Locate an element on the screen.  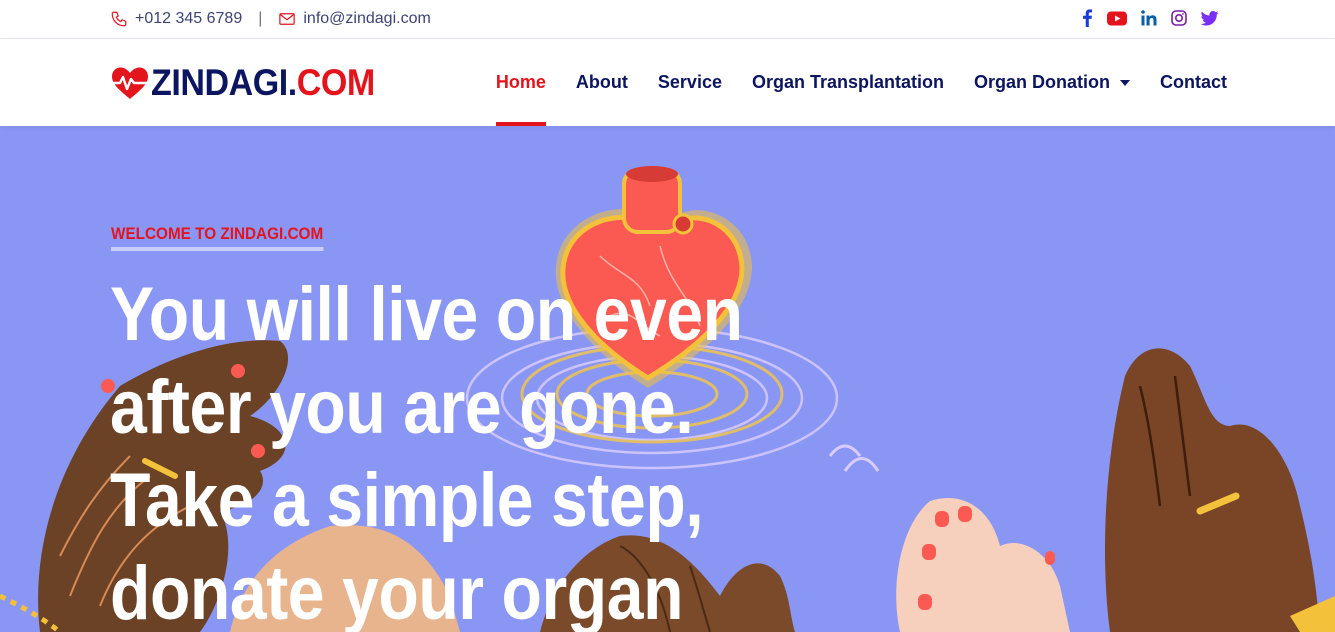
envelope-icon is located at coordinates (287, 19).